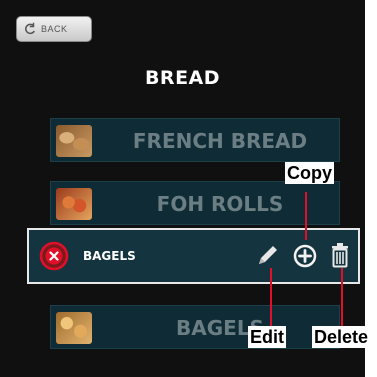 This screenshot has width=377, height=377. Describe the element at coordinates (74, 141) in the screenshot. I see `french-bread-thumbnail` at that location.